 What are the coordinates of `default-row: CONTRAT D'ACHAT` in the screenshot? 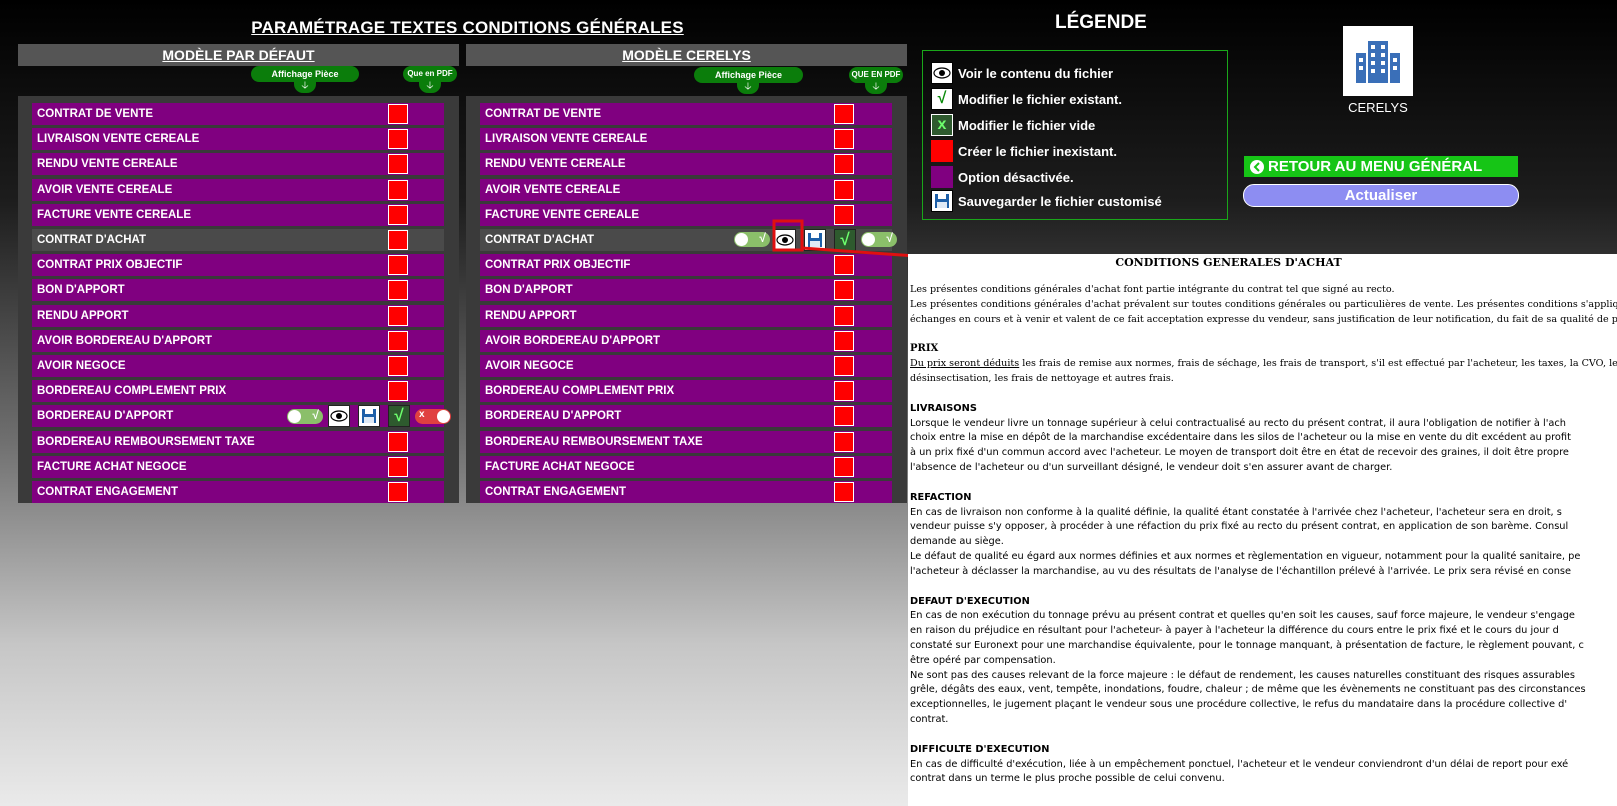 It's located at (238, 240).